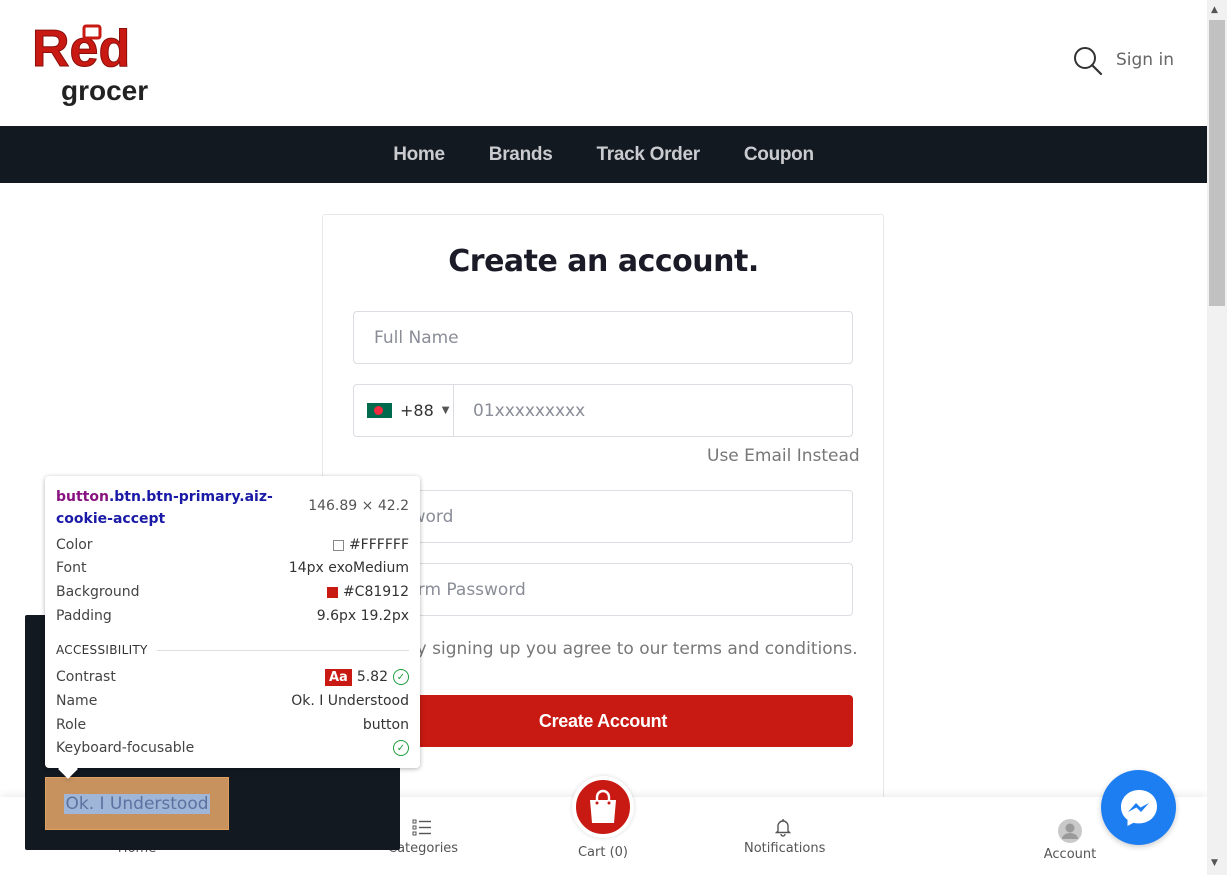 This screenshot has height=875, width=1227. Describe the element at coordinates (232, 748) in the screenshot. I see `tooltip-row-keyboard: Keyboard-focusable ✓` at that location.